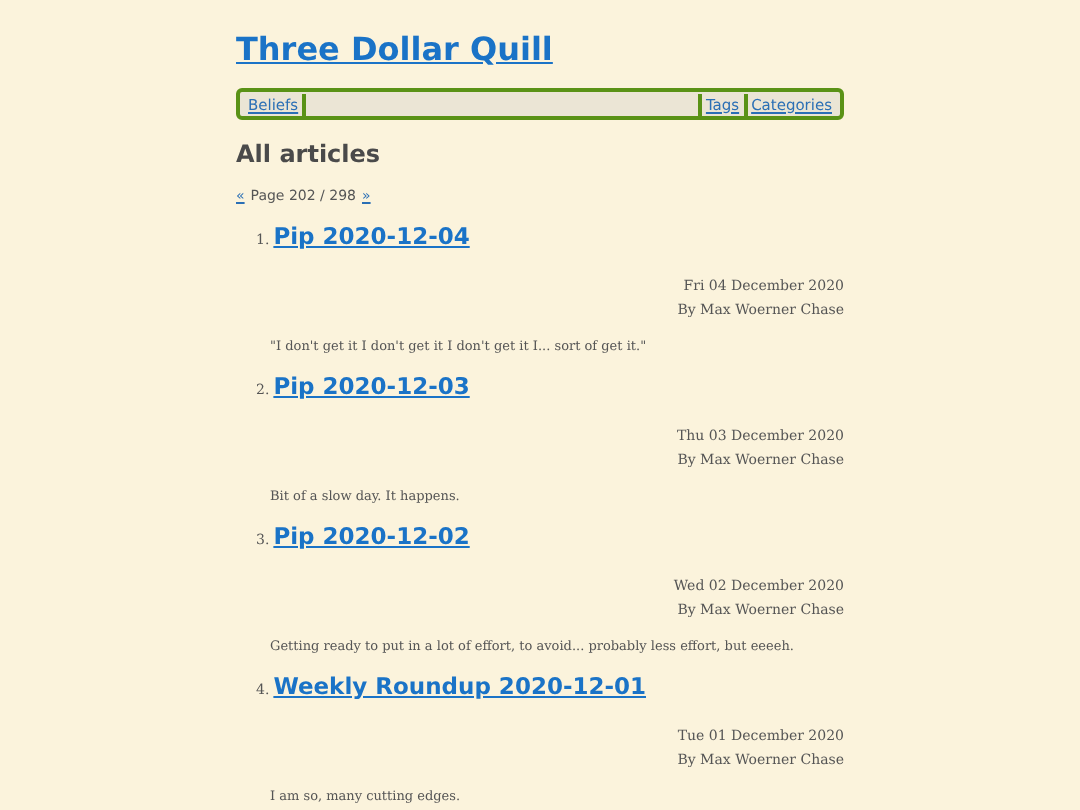  Describe the element at coordinates (371, 536) in the screenshot. I see `article-title-link: Pip 2020-12-02` at that location.